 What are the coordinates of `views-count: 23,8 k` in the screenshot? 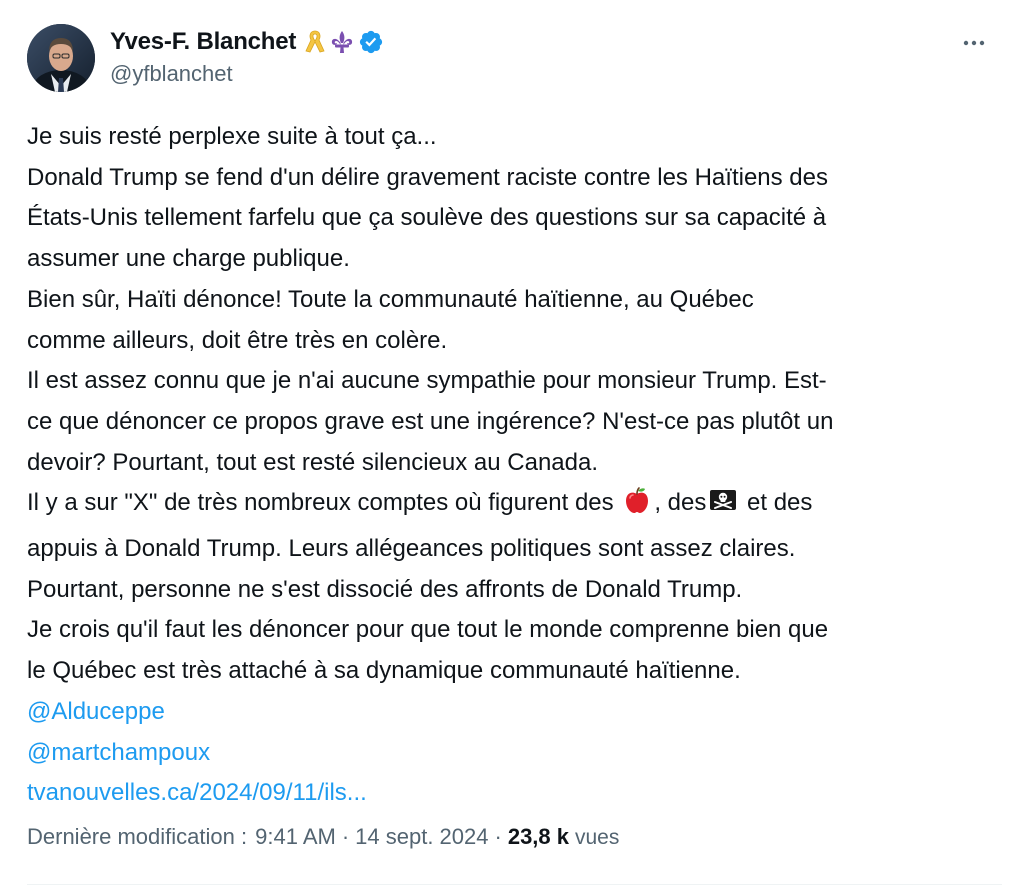 It's located at (538, 836).